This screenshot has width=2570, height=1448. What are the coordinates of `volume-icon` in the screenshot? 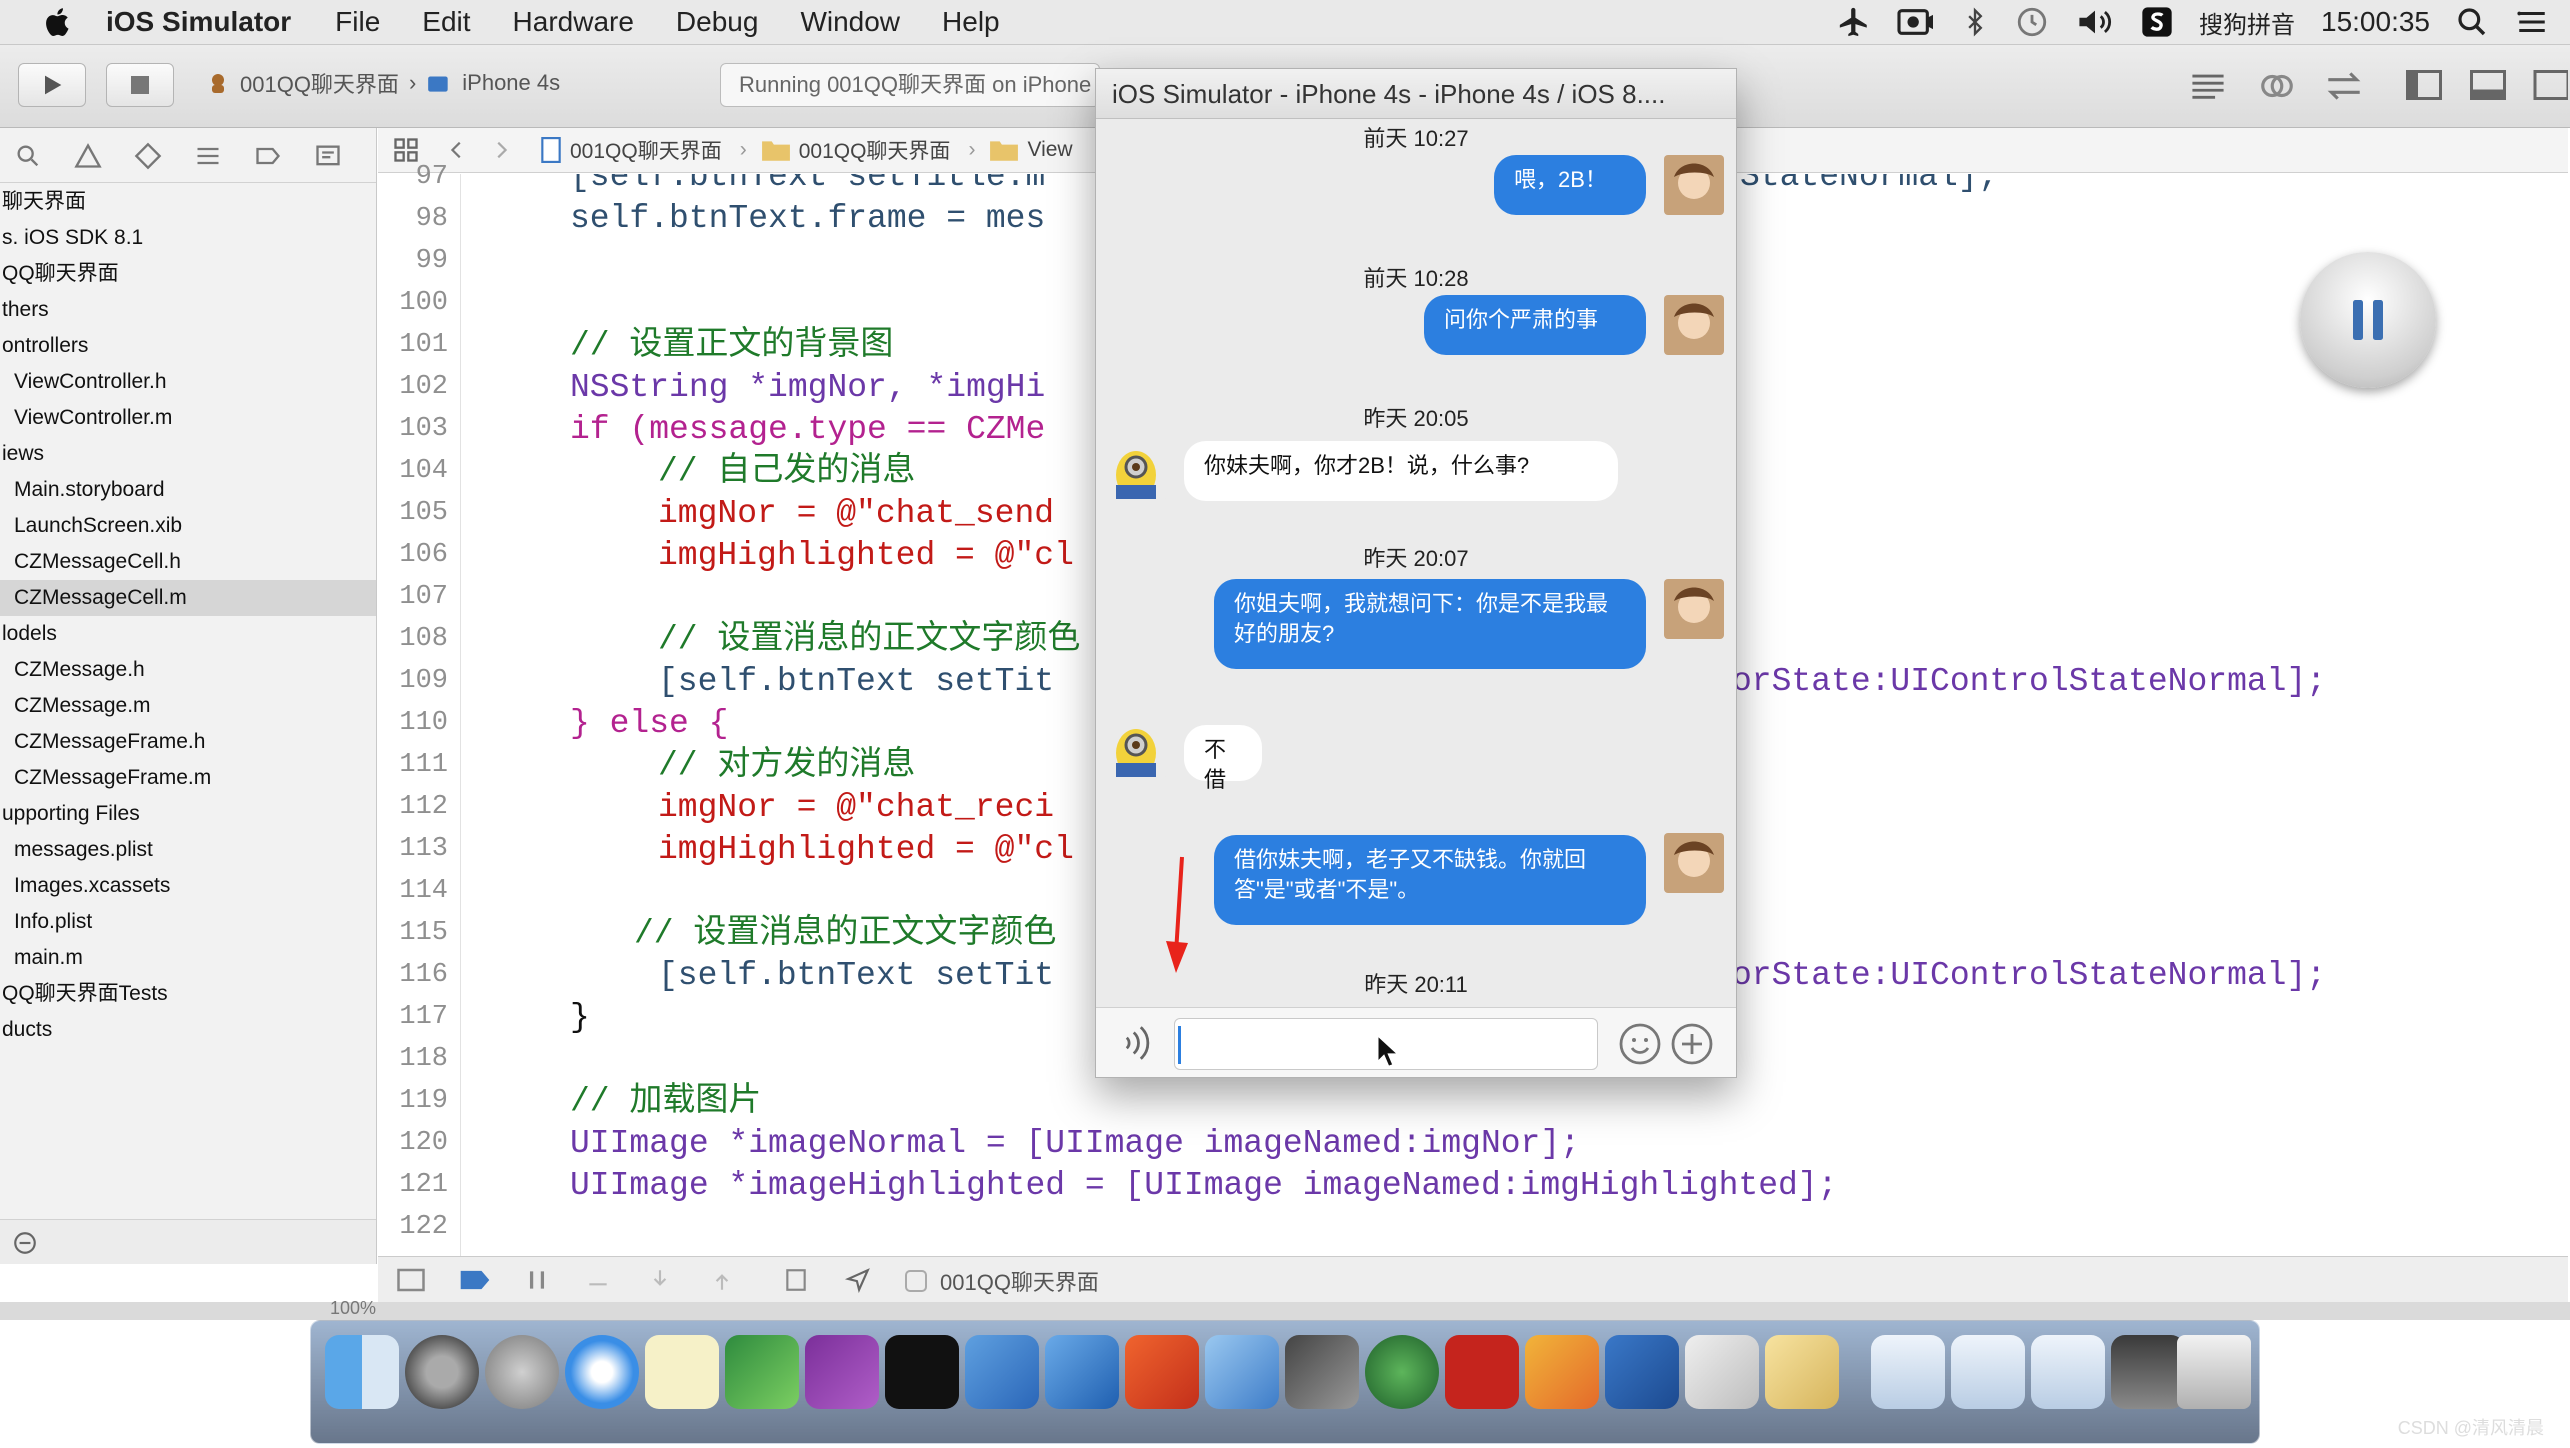 It's located at (2095, 22).